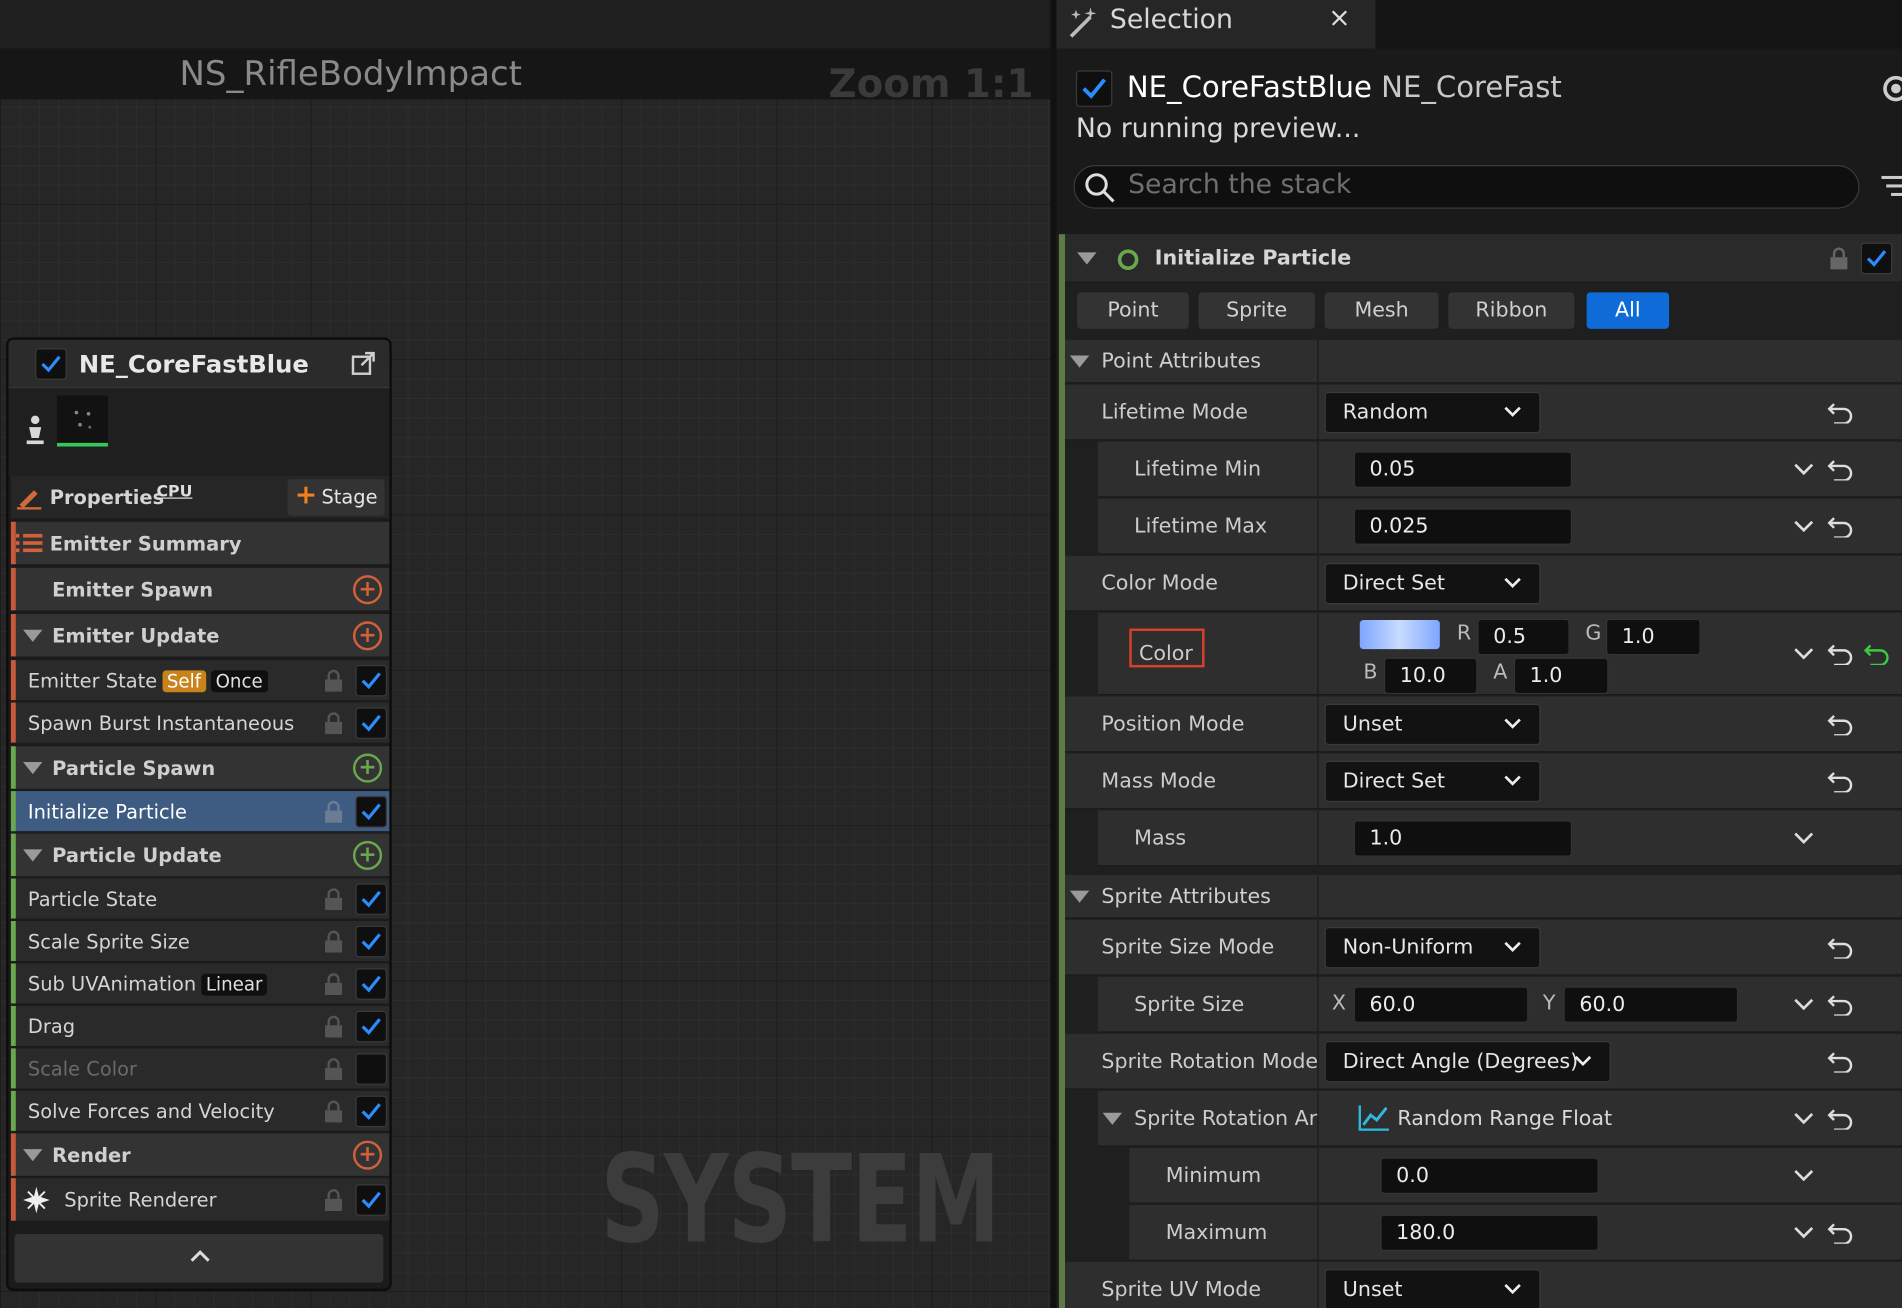  Describe the element at coordinates (367, 1154) in the screenshot. I see `add-renderer-button: +` at that location.